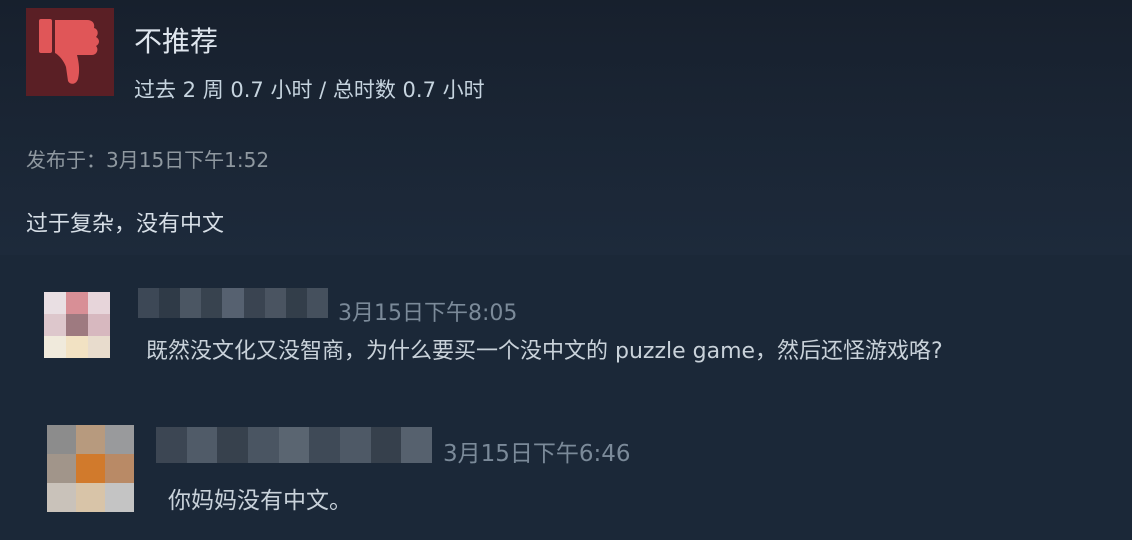 Image resolution: width=1132 pixels, height=540 pixels. Describe the element at coordinates (148, 160) in the screenshot. I see `posted-date: 发布于：3月15日下午1:52` at that location.